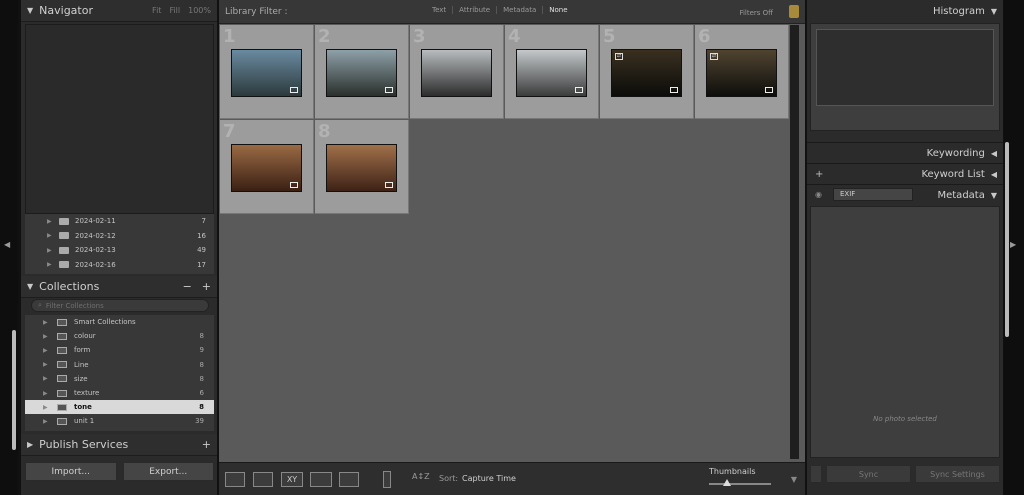 The width and height of the screenshot is (1024, 495). What do you see at coordinates (62, 393) in the screenshot?
I see `collection-icon` at bounding box center [62, 393].